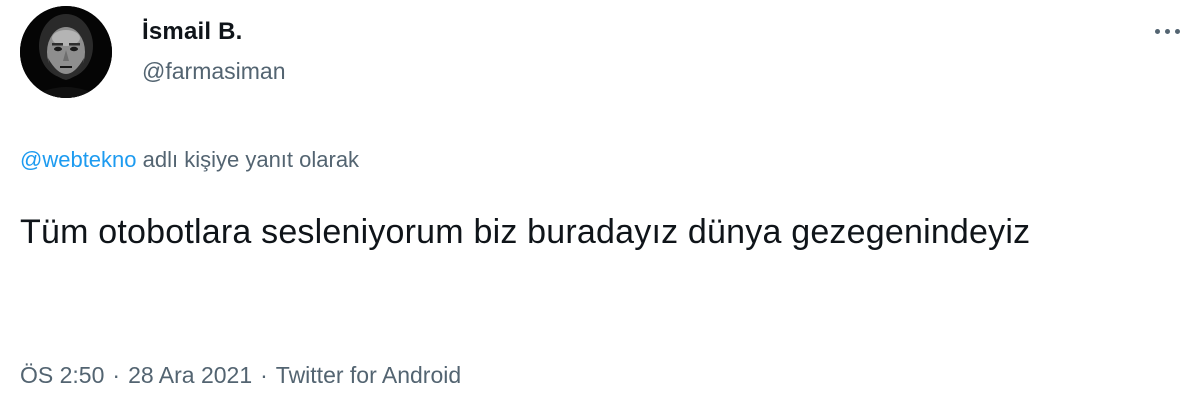 The image size is (1200, 411). Describe the element at coordinates (368, 375) in the screenshot. I see `tweet-source-link: Twitter for Android` at that location.